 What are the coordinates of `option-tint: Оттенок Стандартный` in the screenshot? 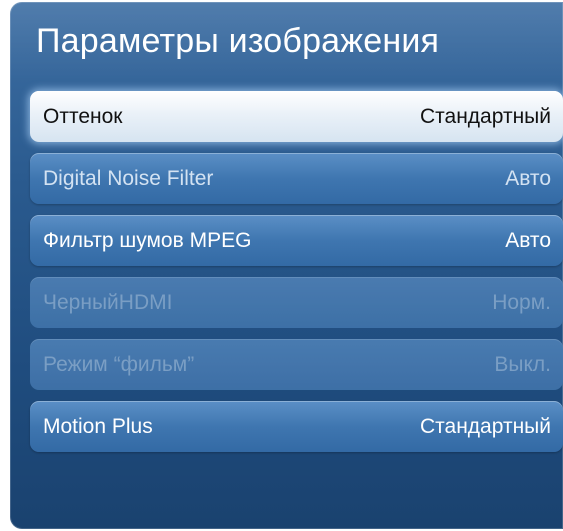 It's located at (296, 116).